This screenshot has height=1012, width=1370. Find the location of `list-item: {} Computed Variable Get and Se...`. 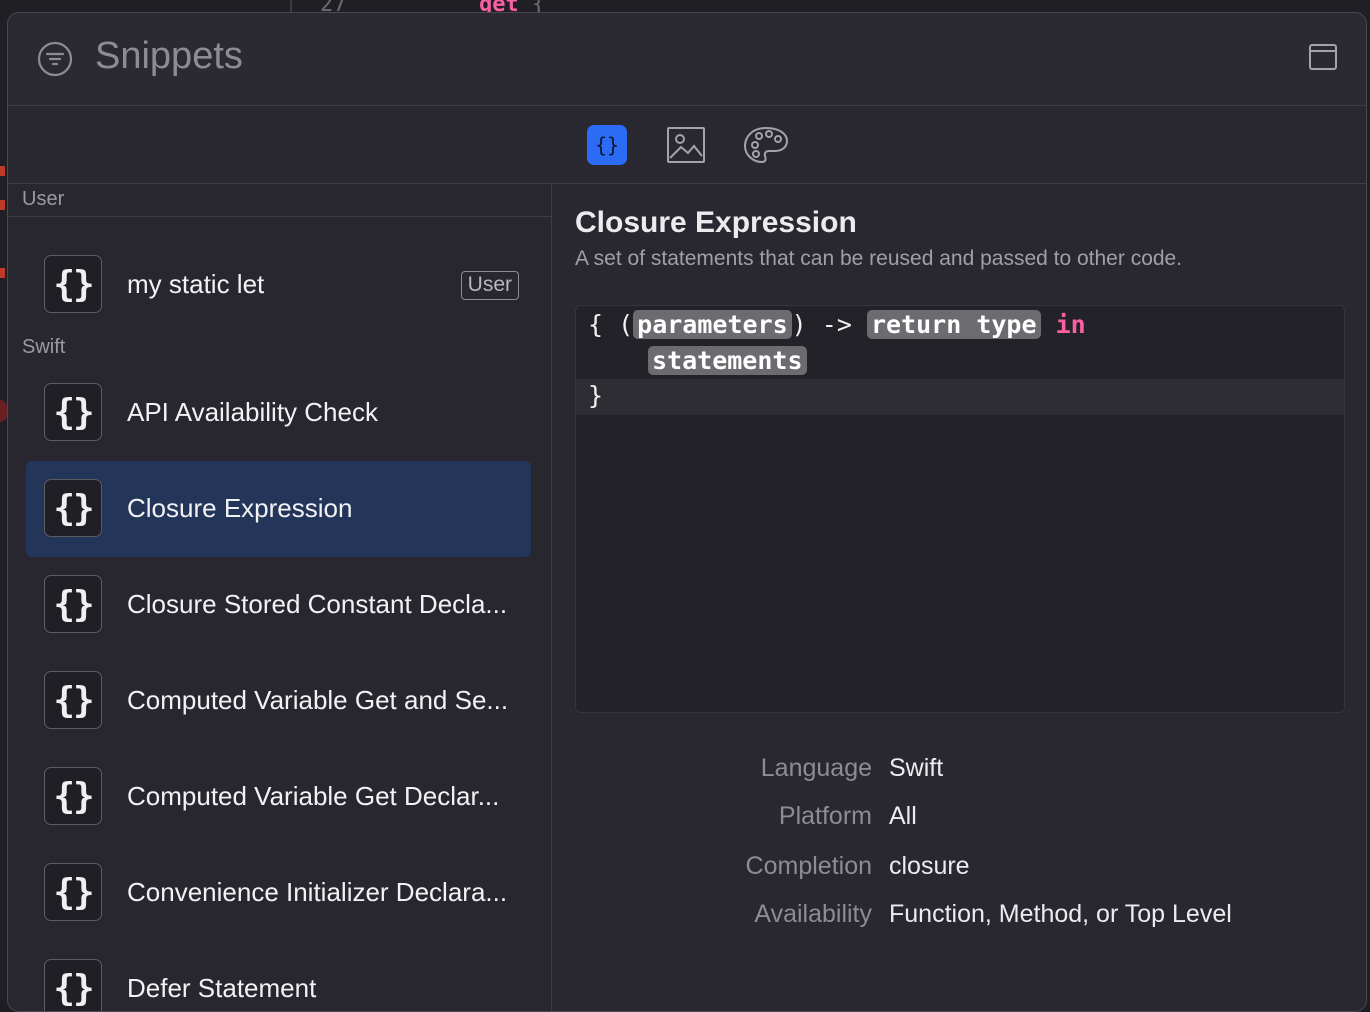

list-item: {} Computed Variable Get and Se... is located at coordinates (278, 701).